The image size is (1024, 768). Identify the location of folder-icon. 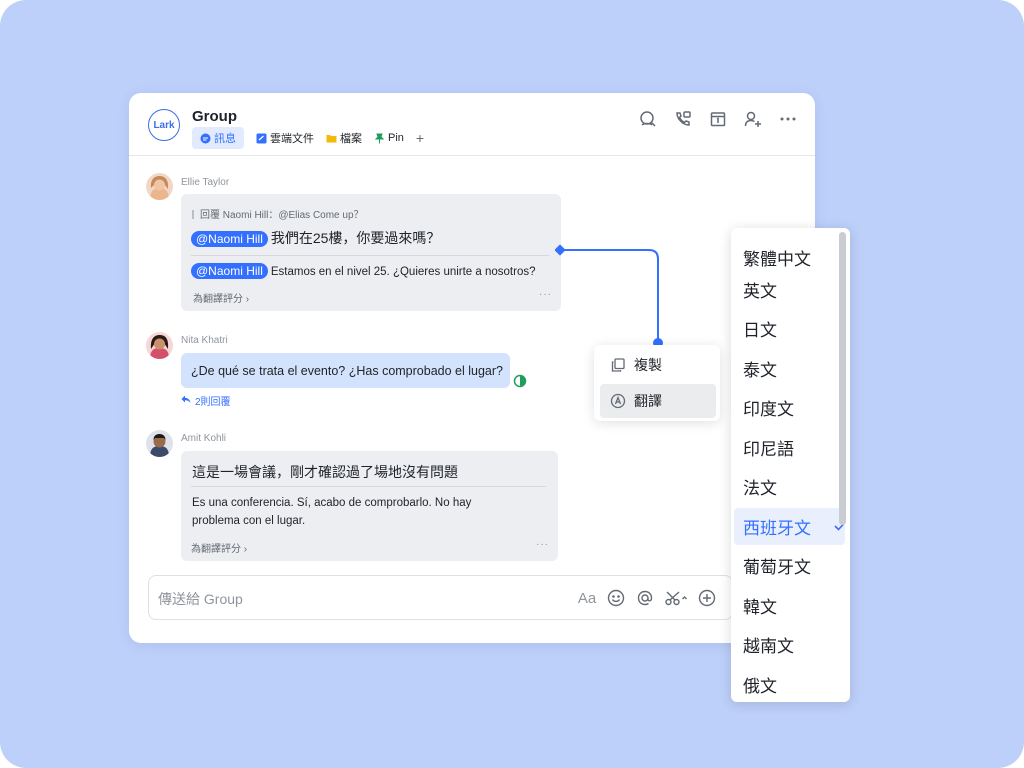
(331, 138).